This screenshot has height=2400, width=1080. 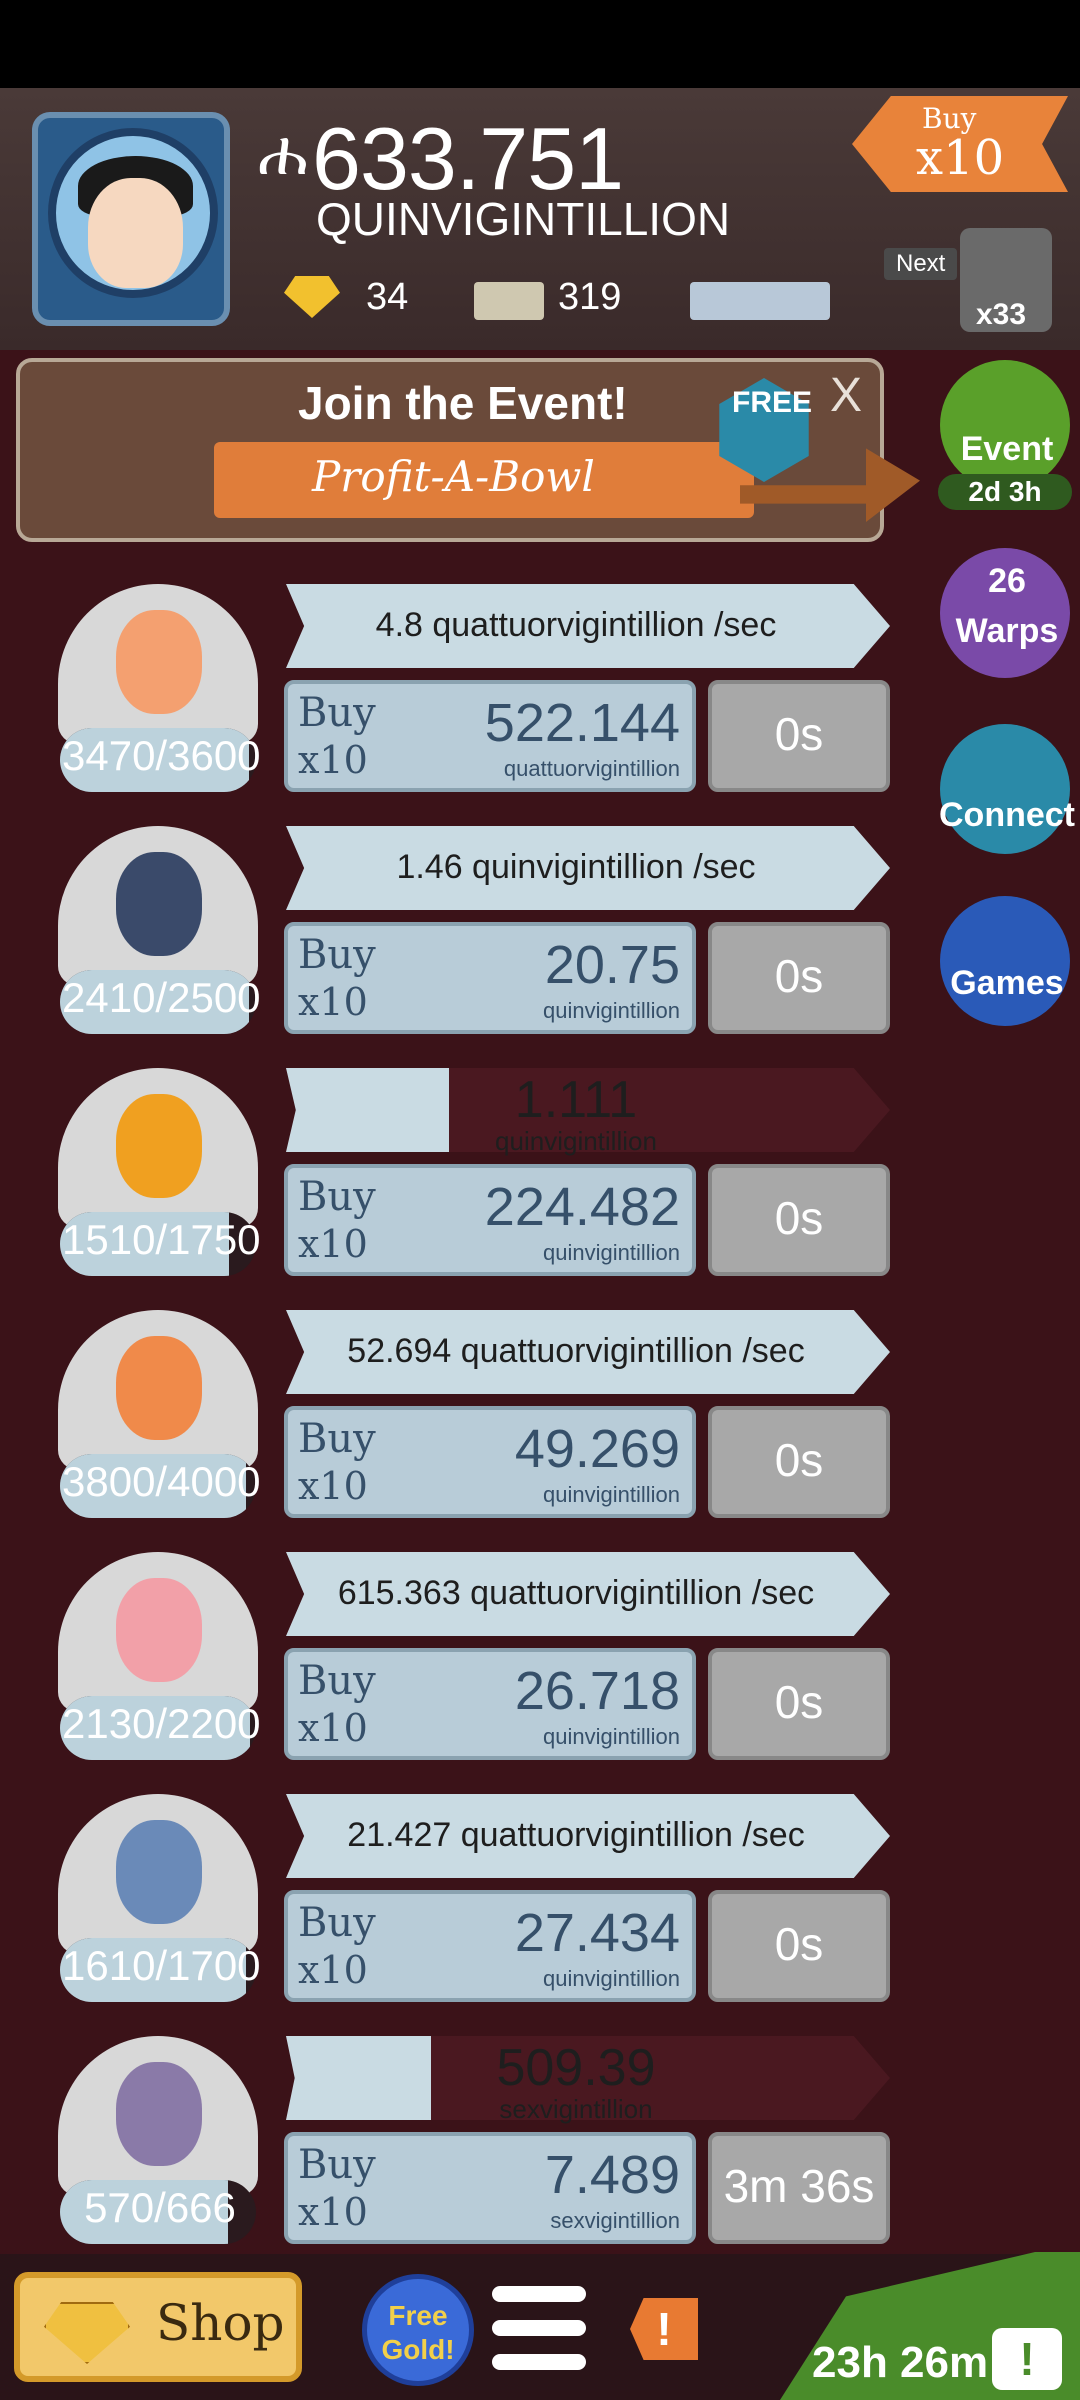 I want to click on buy-button: Buy x10 27.434 quinvigintillion, so click(x=490, y=1946).